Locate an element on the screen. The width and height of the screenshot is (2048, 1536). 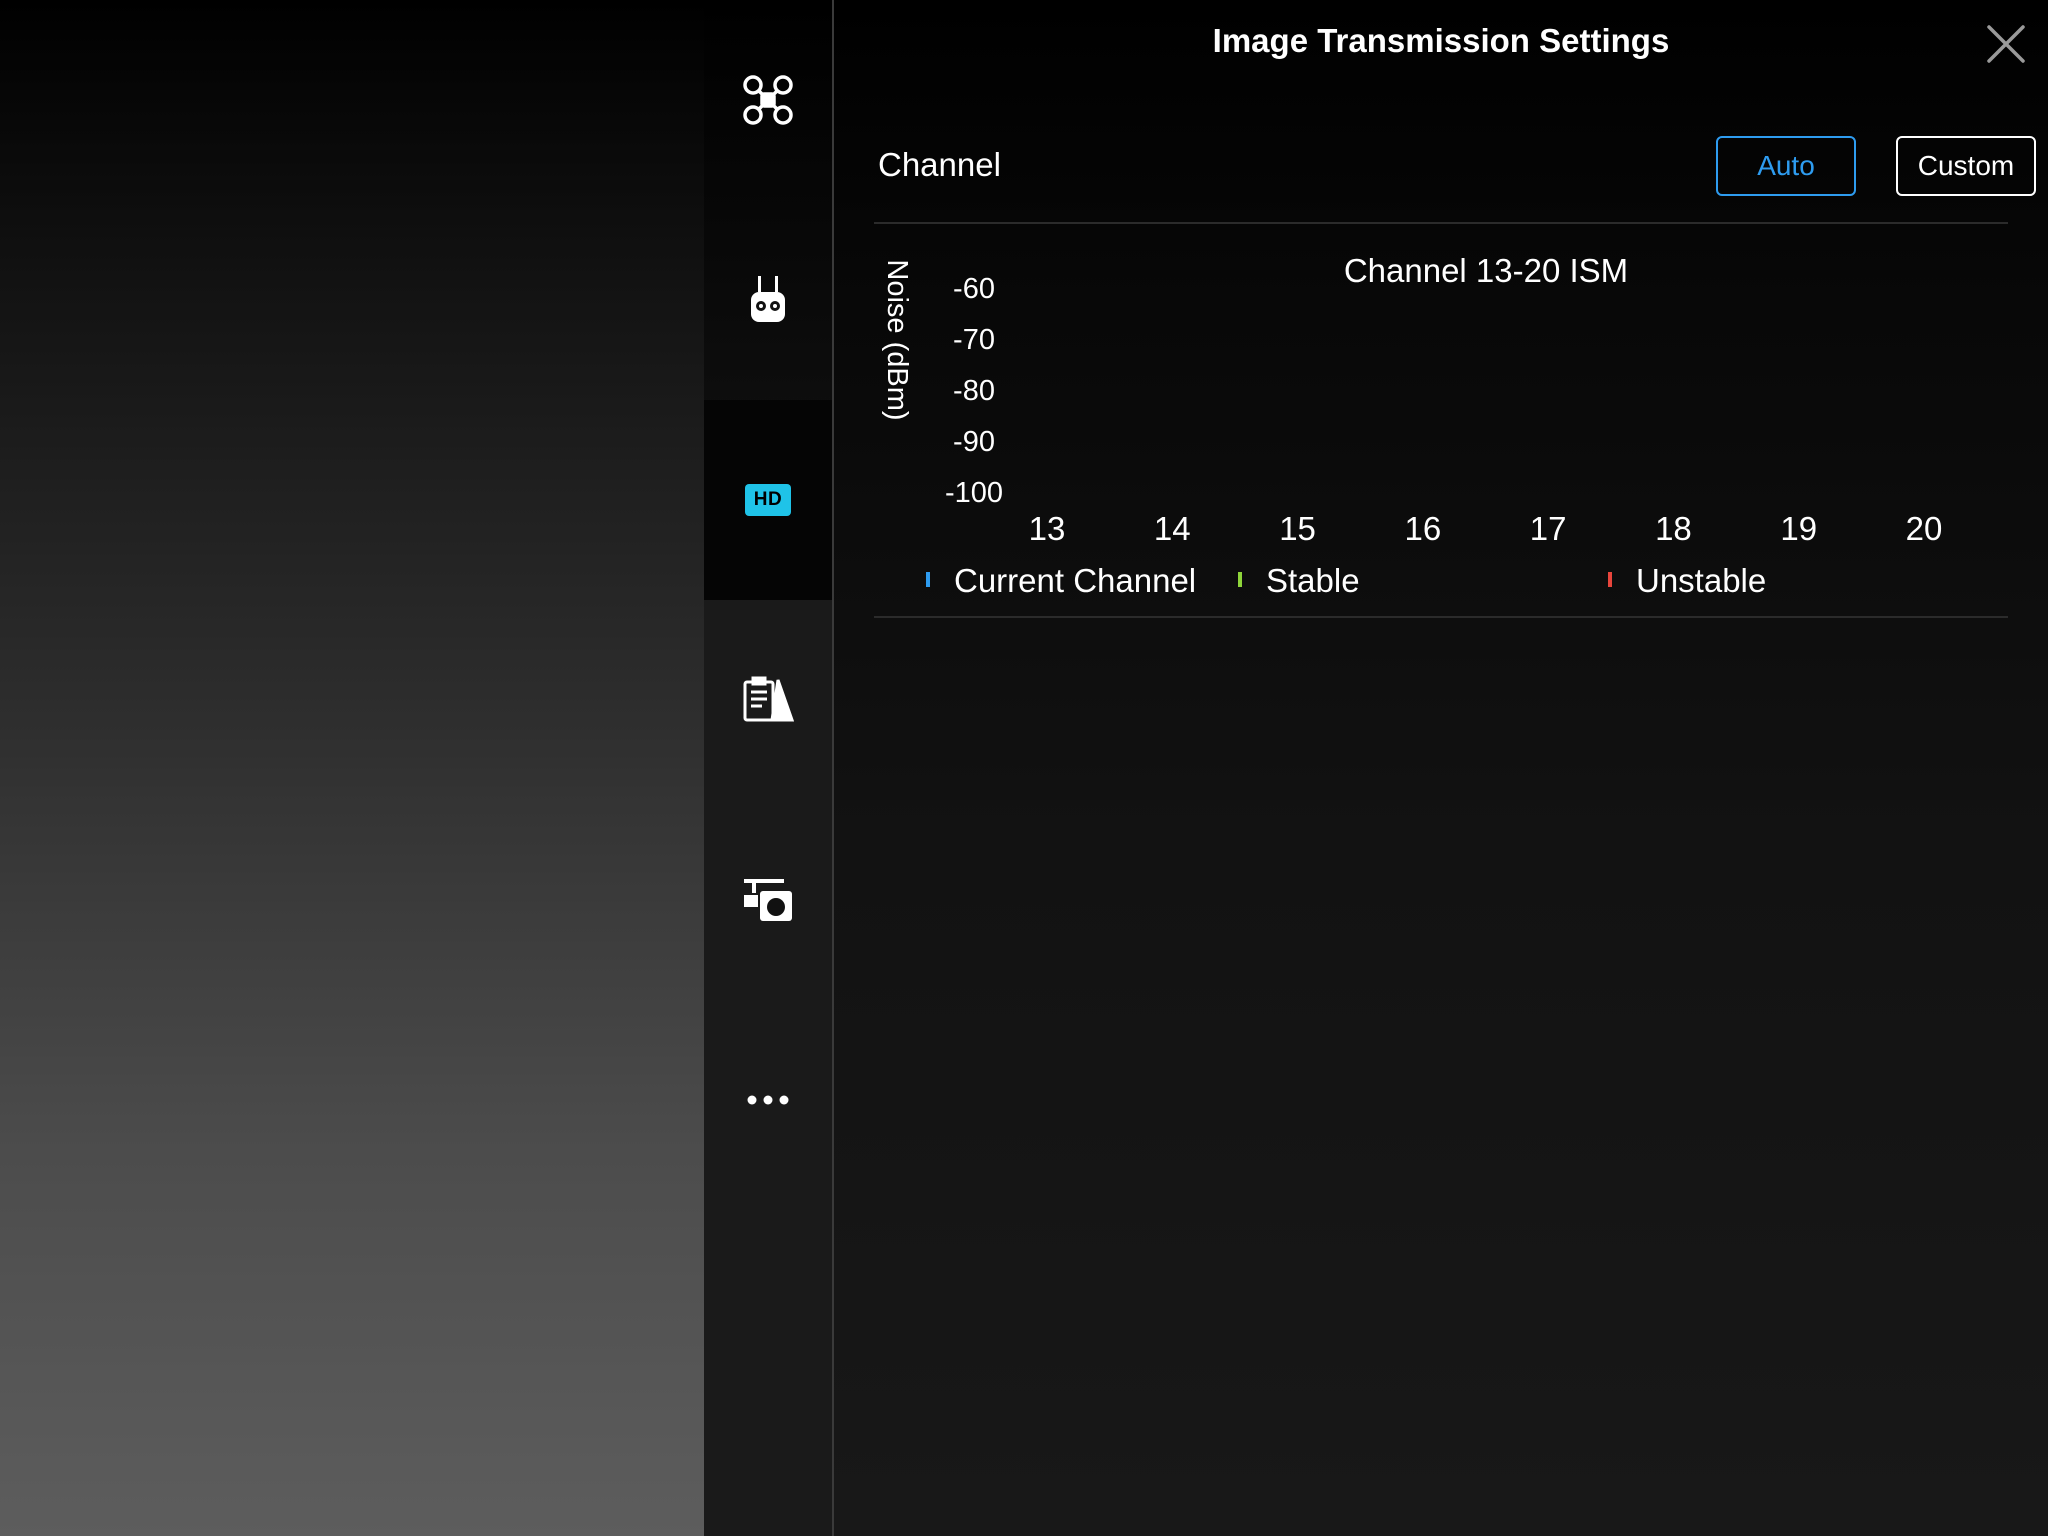
auto-channel-button: Auto is located at coordinates (1786, 166).